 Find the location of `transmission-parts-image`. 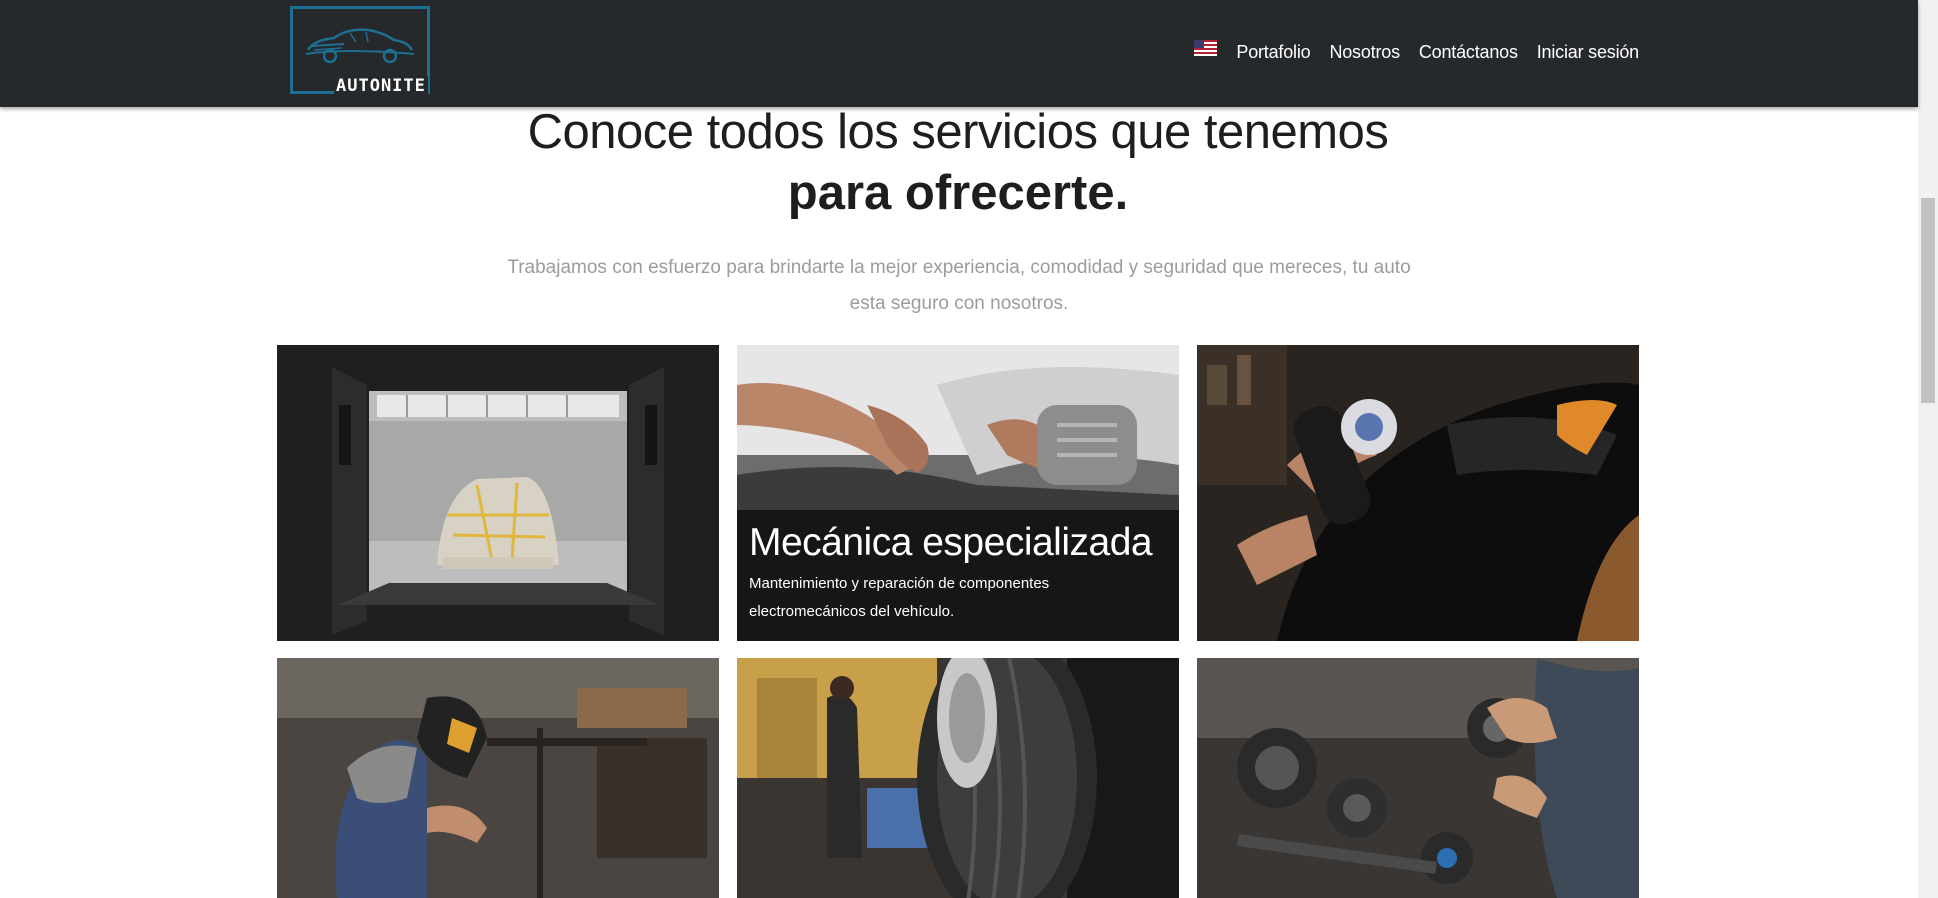

transmission-parts-image is located at coordinates (1418, 778).